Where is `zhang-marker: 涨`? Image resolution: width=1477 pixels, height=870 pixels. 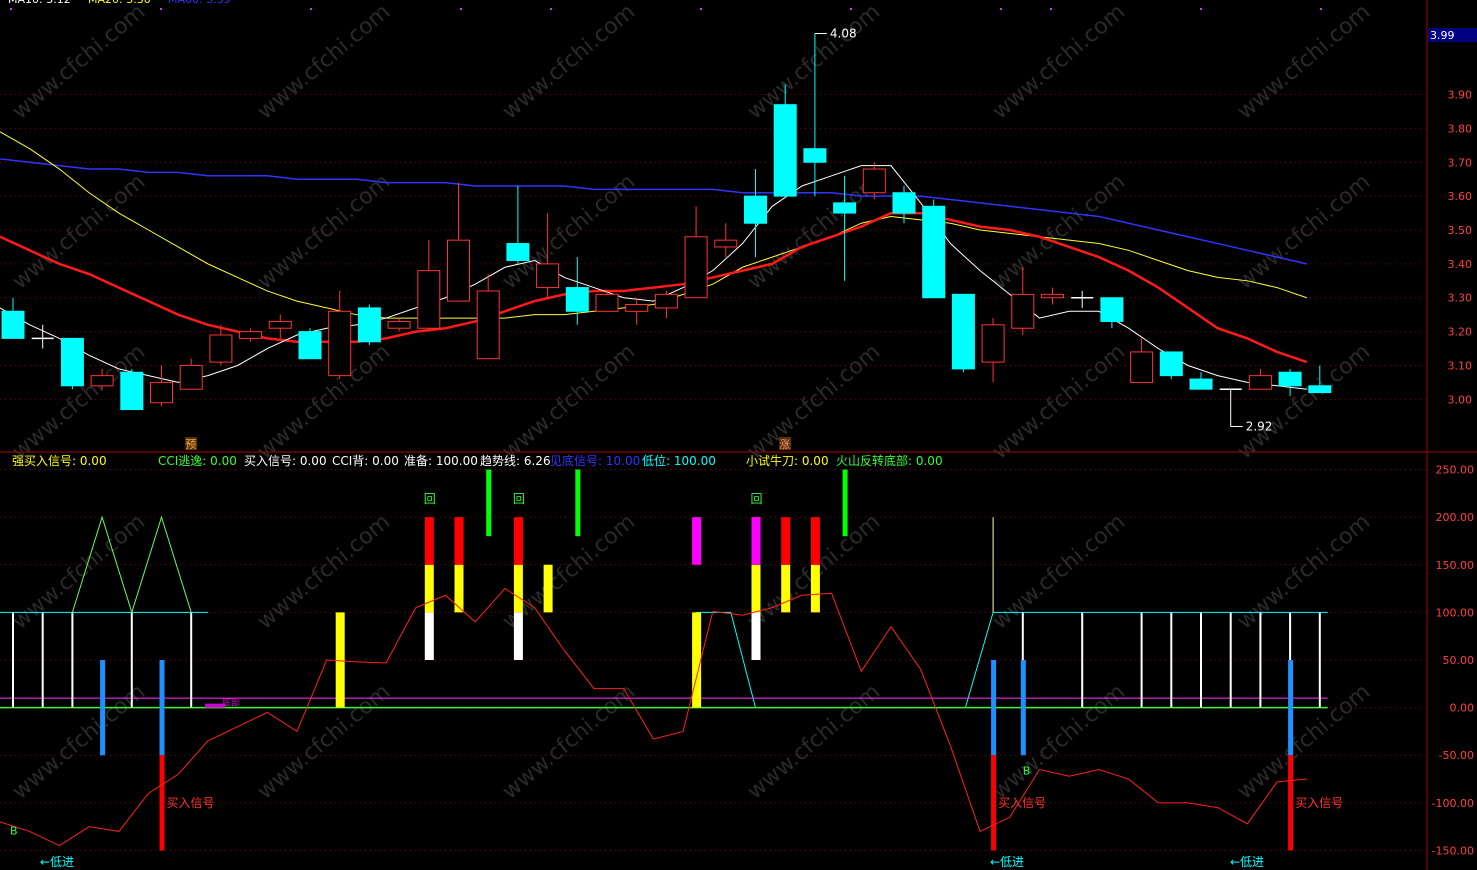 zhang-marker: 涨 is located at coordinates (784, 444).